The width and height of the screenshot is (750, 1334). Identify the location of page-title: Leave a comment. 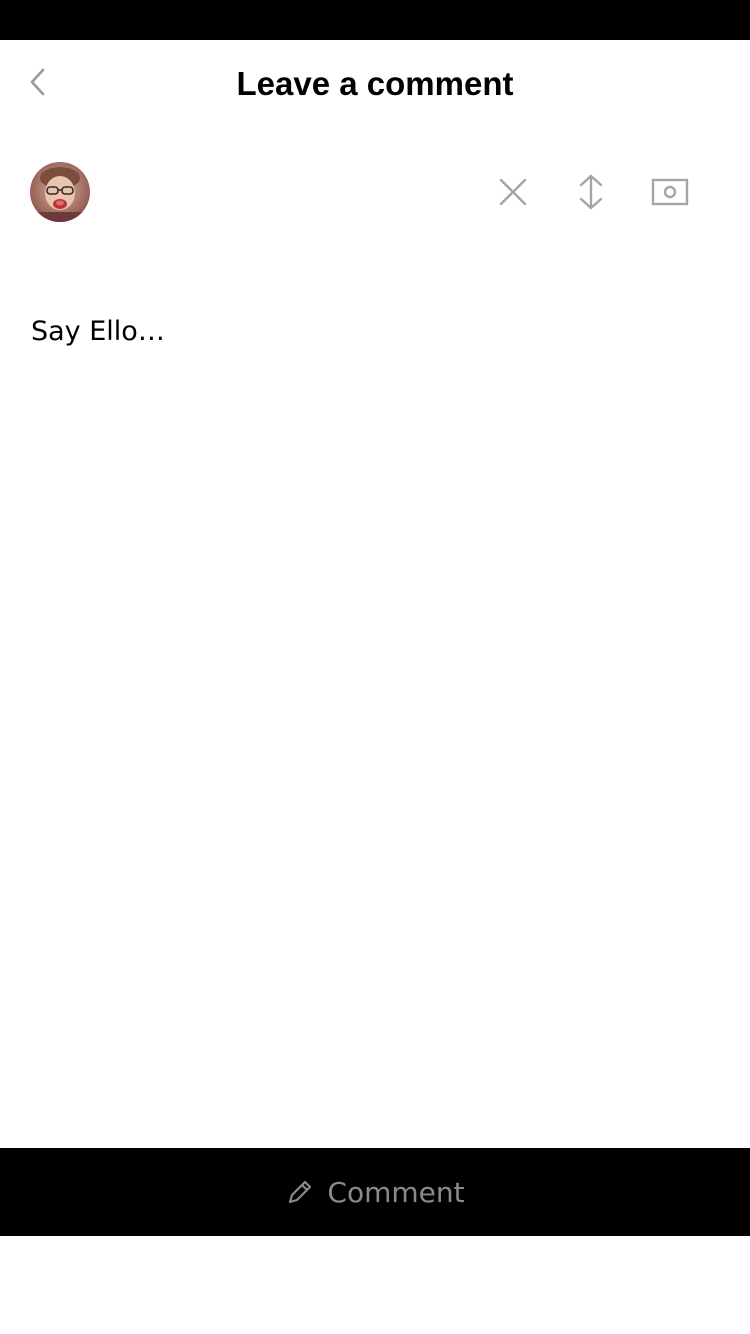
(375, 83).